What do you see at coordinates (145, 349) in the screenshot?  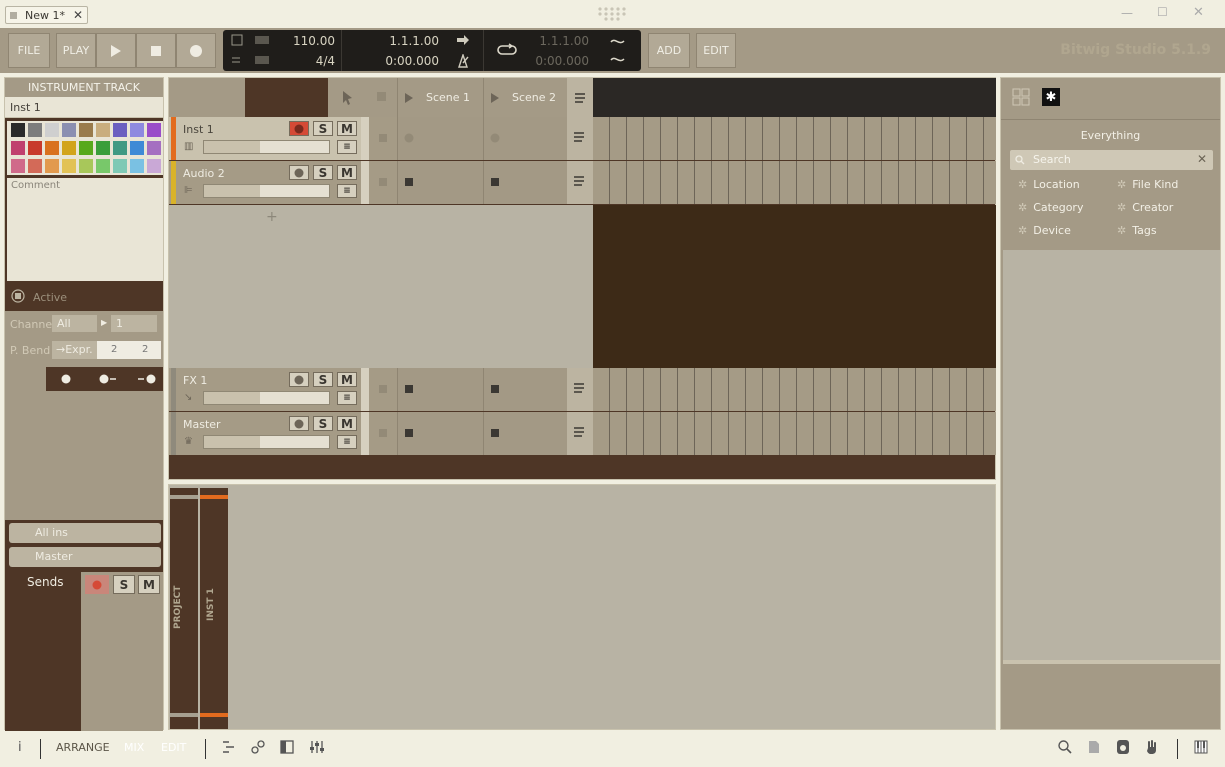 I see `pbend-range-b: 2` at bounding box center [145, 349].